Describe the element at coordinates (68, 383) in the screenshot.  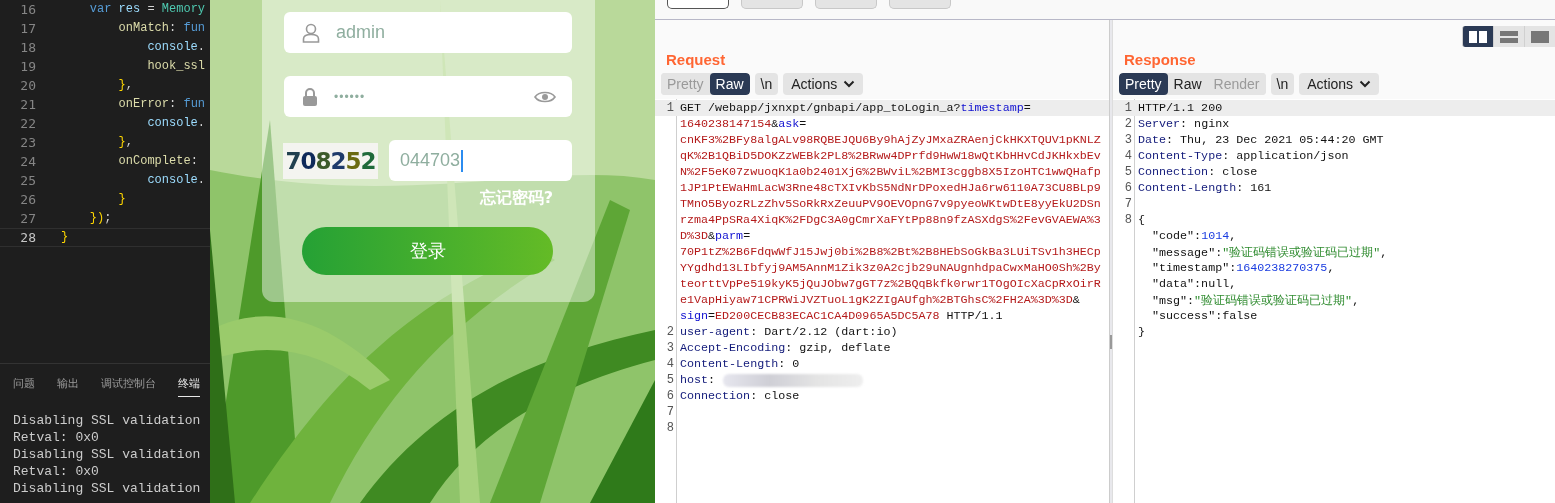
I see `panel-tab: 输出` at that location.